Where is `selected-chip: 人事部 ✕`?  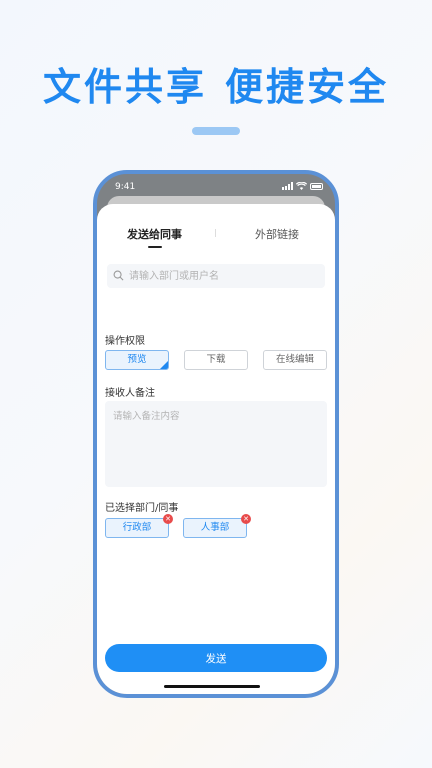 selected-chip: 人事部 ✕ is located at coordinates (217, 526).